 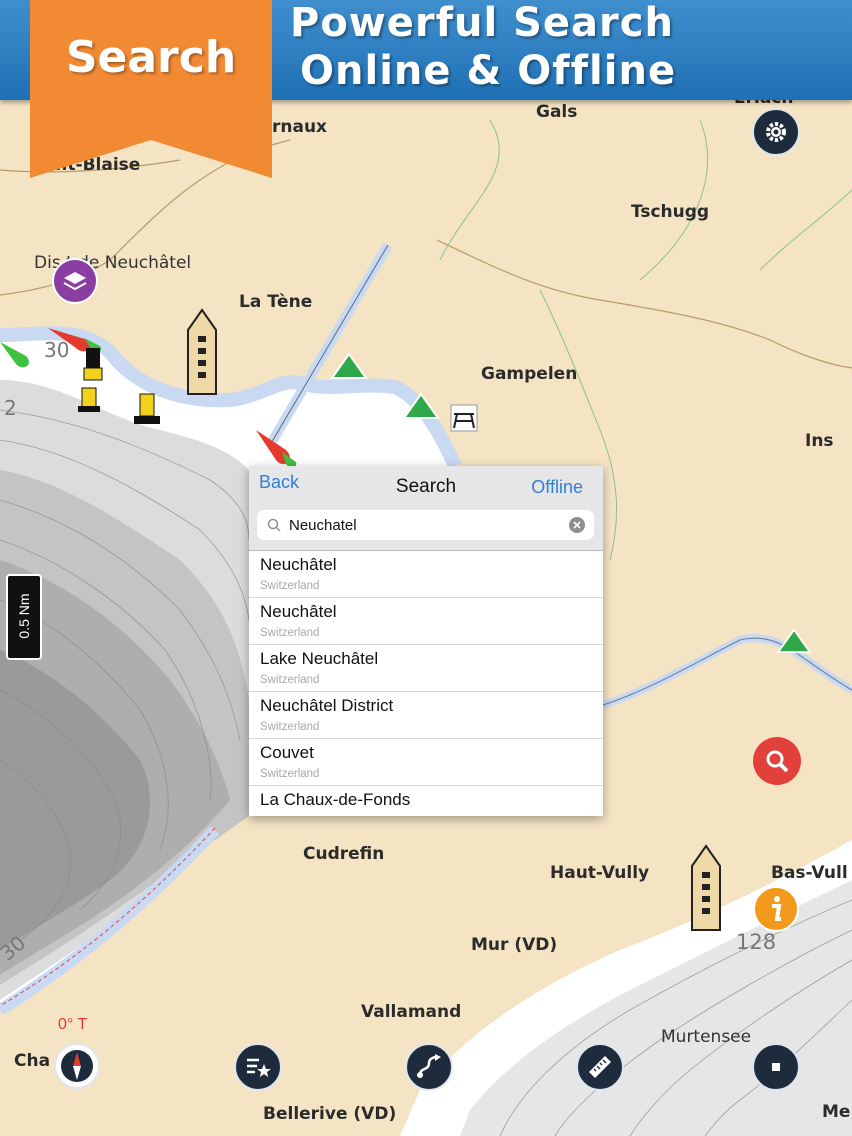 I want to click on clear-icon, so click(x=577, y=525).